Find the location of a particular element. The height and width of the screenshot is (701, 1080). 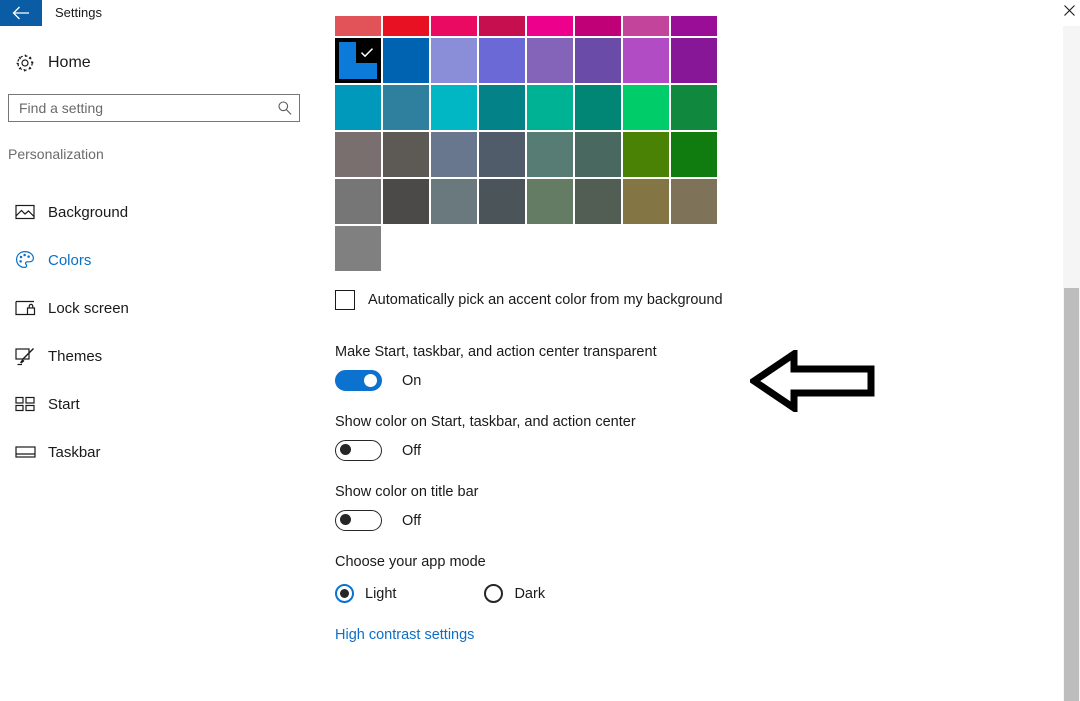

sidebar-item-background: Background is located at coordinates (155, 212).